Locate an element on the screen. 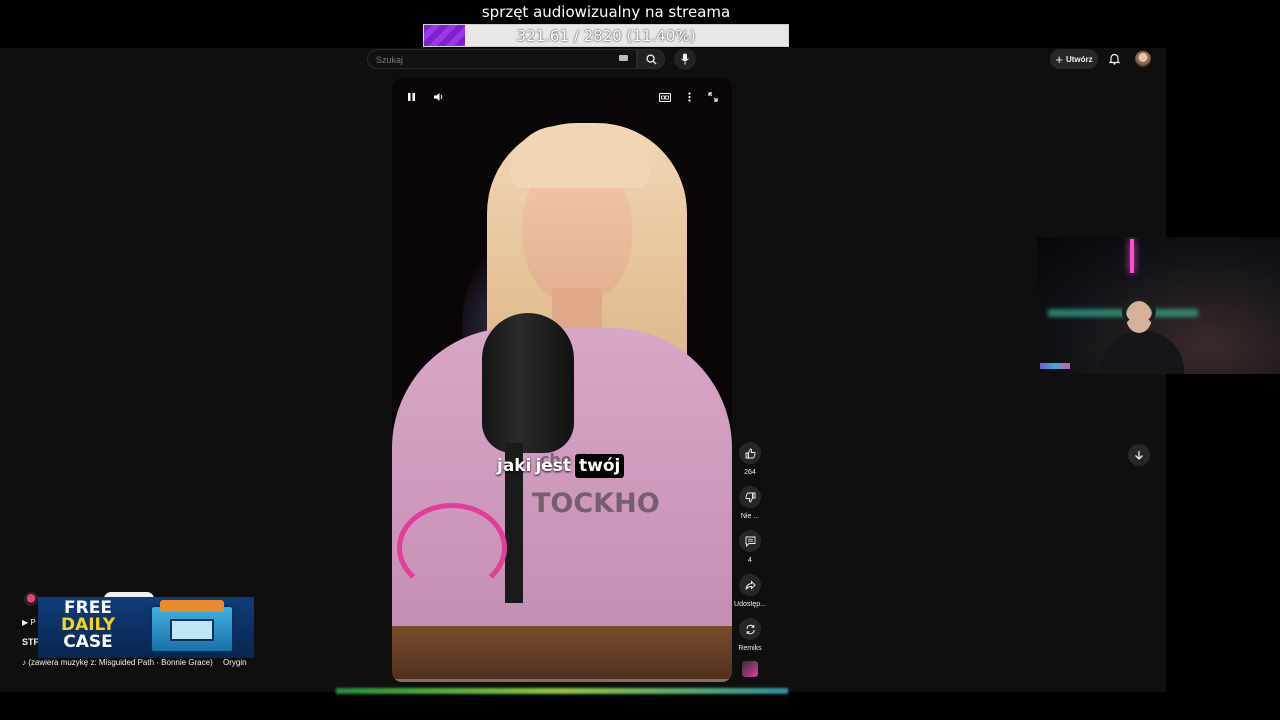 Image resolution: width=1280 pixels, height=720 pixels. sweater-print: TOCKHO is located at coordinates (596, 503).